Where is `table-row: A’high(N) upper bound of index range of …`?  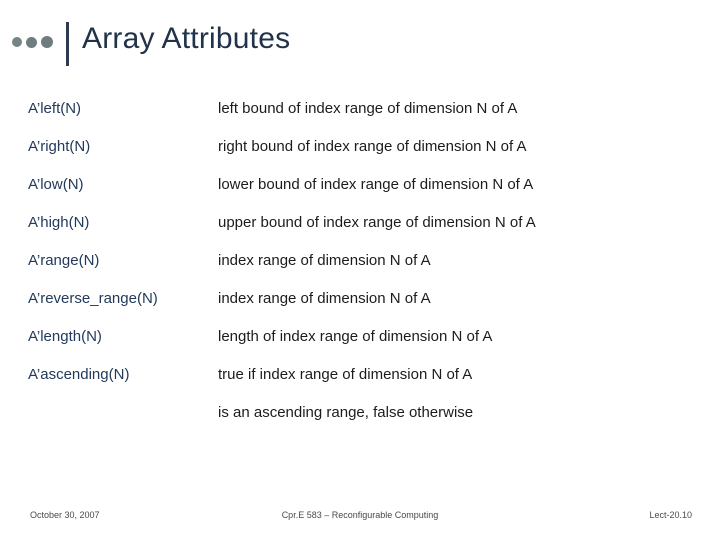
table-row: A’high(N) upper bound of index range of … is located at coordinates (360, 233).